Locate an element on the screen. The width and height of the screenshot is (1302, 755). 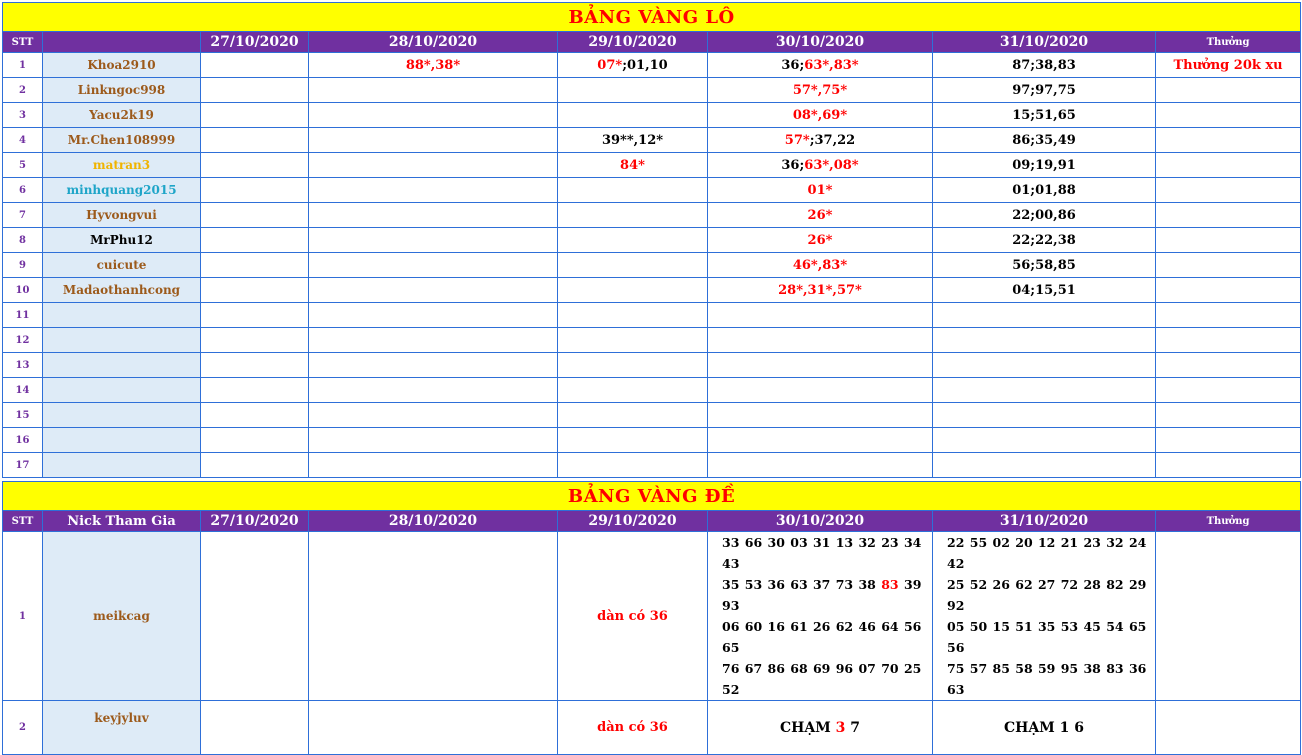
prediction-segment: 28*,31*,57* is located at coordinates (820, 290).